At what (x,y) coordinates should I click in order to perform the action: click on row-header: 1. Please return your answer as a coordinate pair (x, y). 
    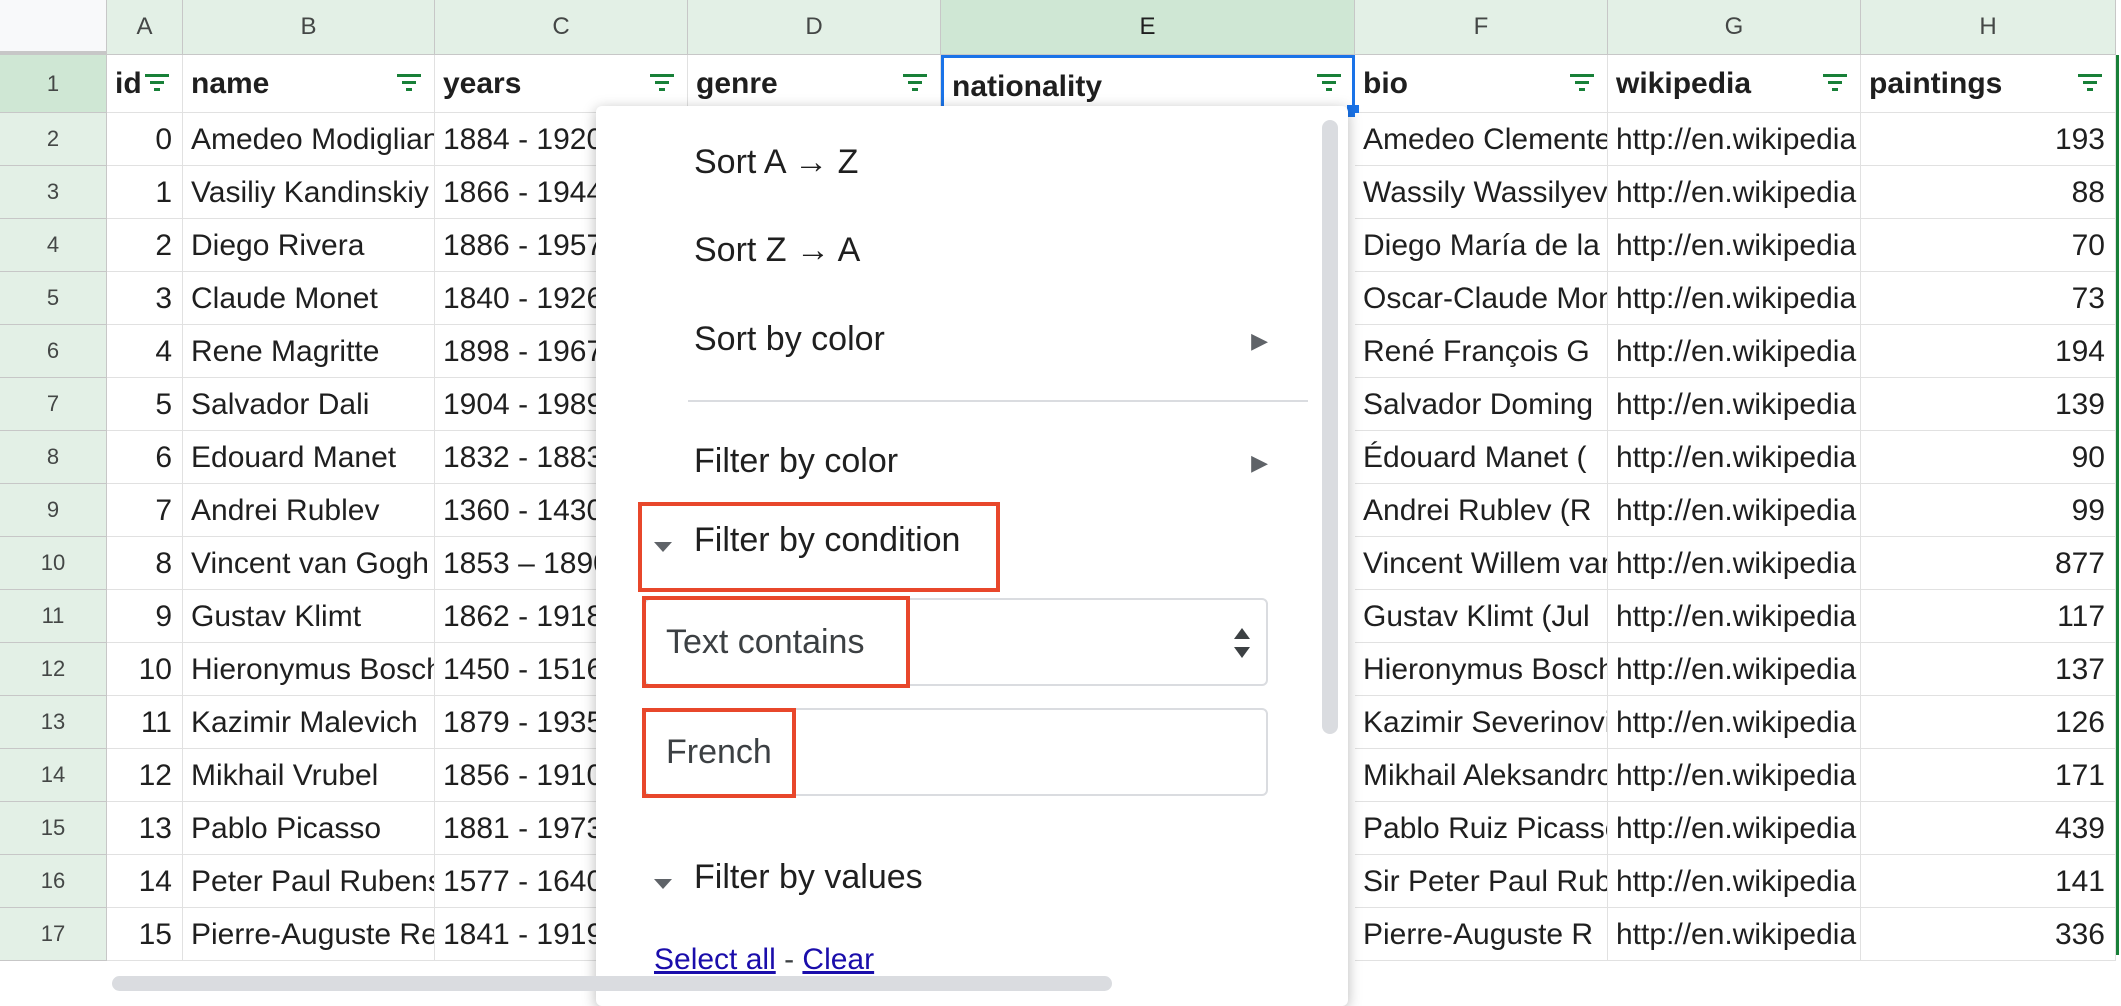
    Looking at the image, I should click on (53, 84).